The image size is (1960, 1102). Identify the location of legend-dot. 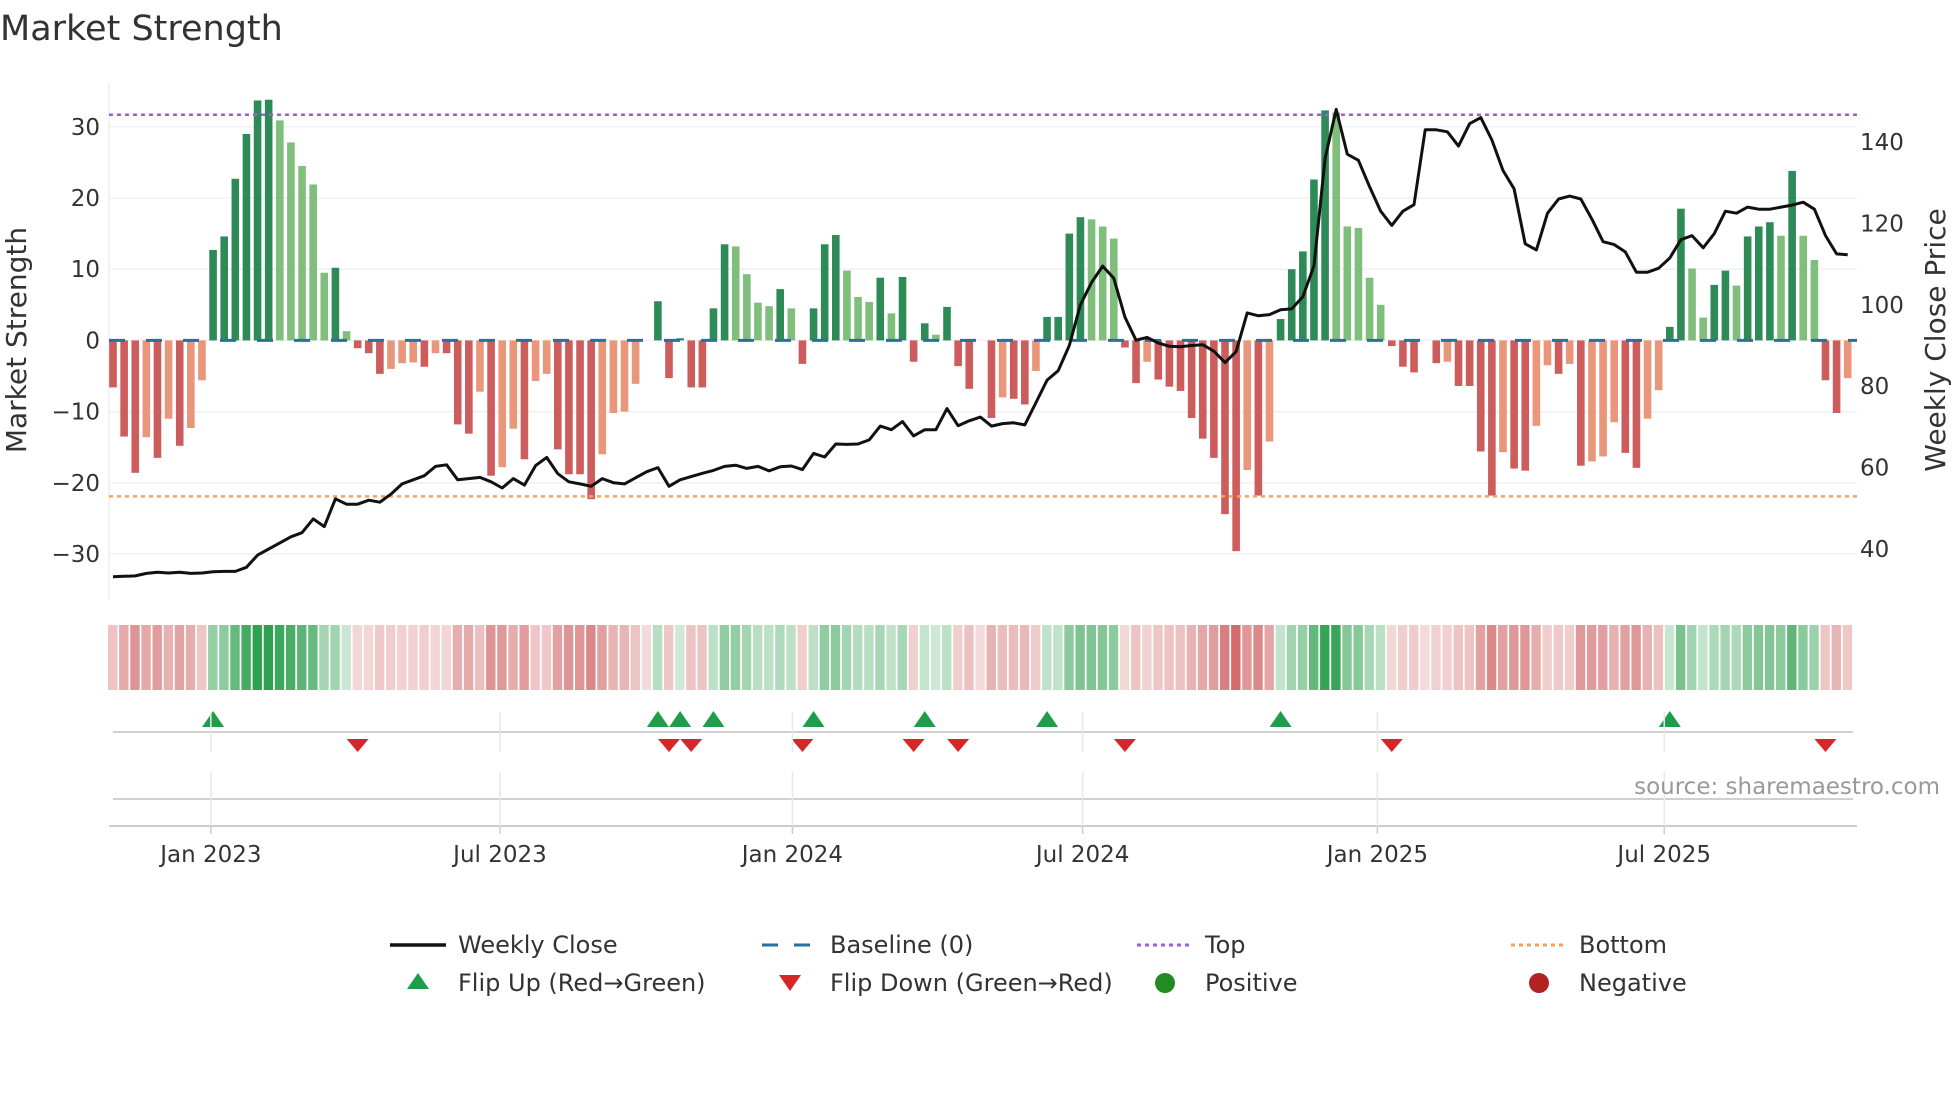
(1165, 983).